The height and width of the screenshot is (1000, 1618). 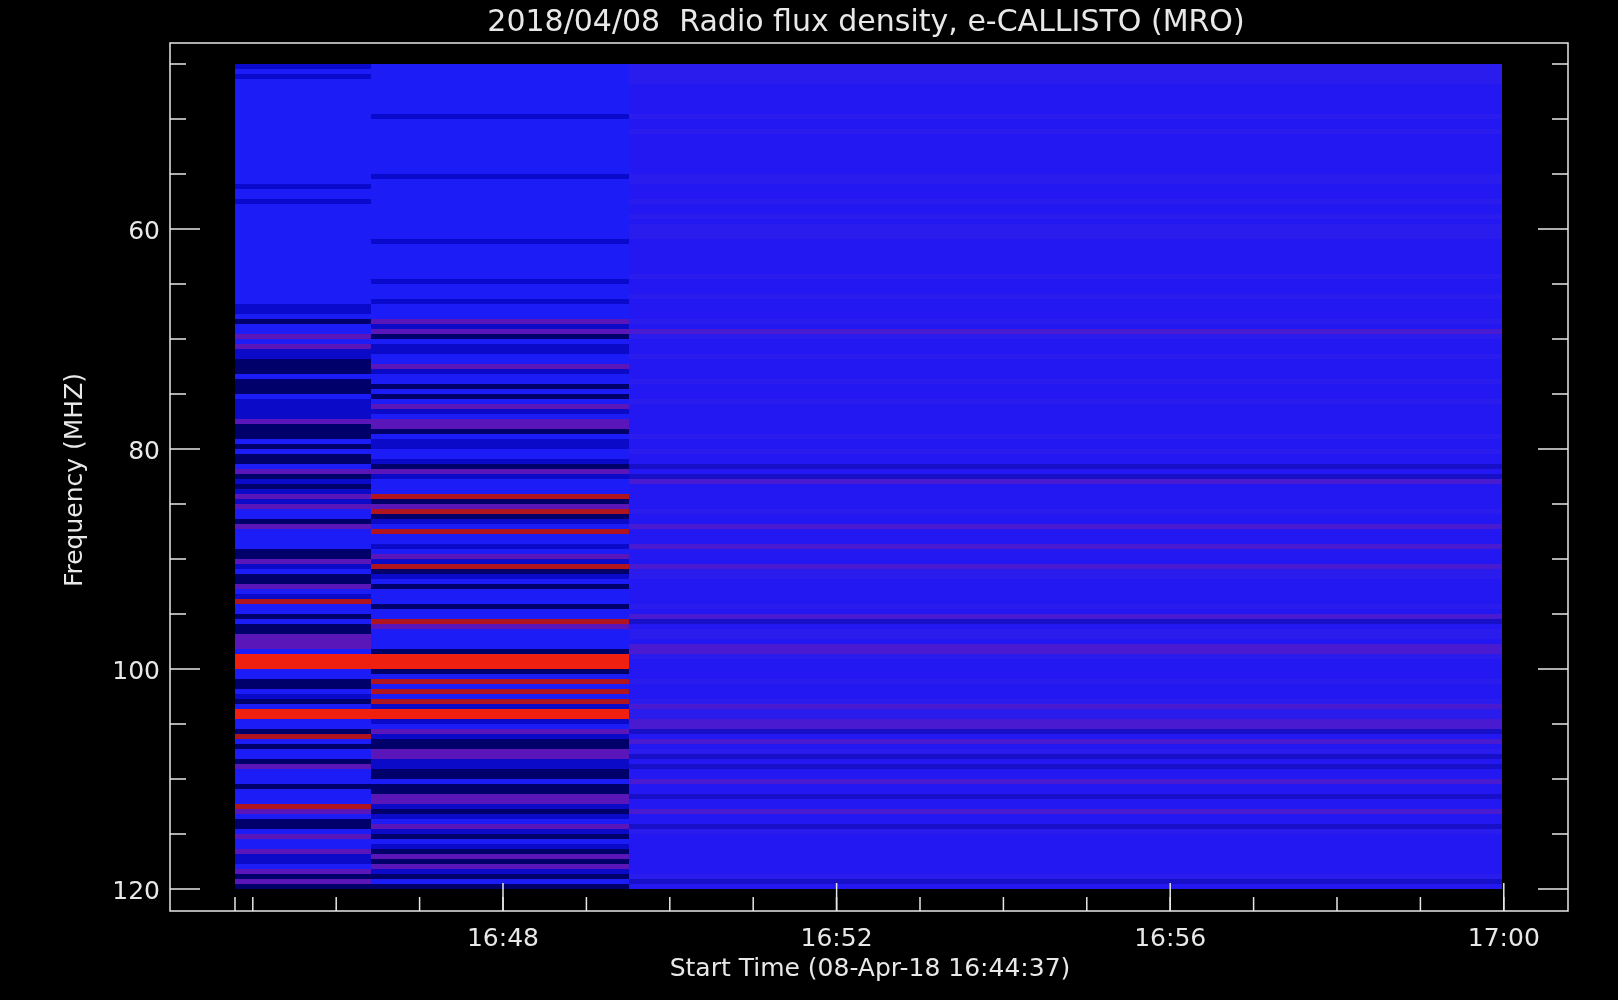 What do you see at coordinates (866, 20) in the screenshot?
I see `chart-title: 2018/04/08 Radio flux density, e-CALLISTO (MRO)` at bounding box center [866, 20].